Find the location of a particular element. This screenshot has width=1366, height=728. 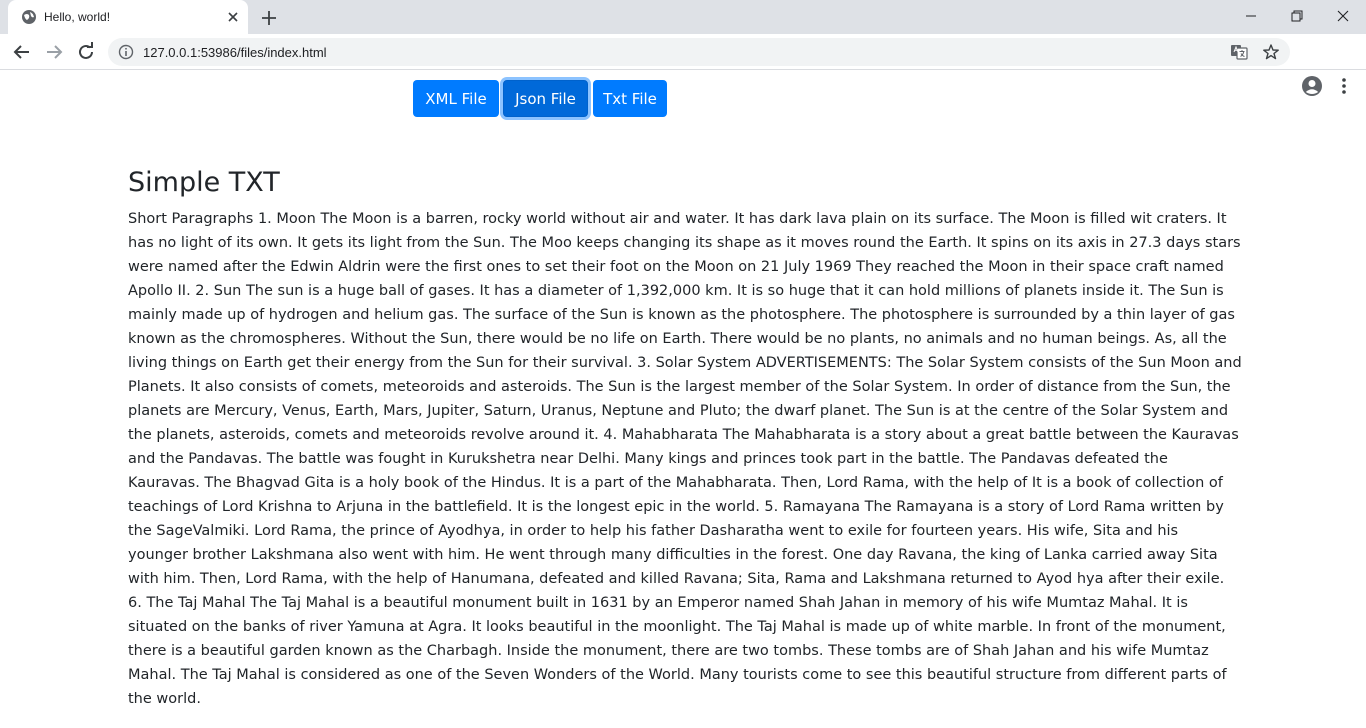

back-arrow-icon is located at coordinates (22, 52).